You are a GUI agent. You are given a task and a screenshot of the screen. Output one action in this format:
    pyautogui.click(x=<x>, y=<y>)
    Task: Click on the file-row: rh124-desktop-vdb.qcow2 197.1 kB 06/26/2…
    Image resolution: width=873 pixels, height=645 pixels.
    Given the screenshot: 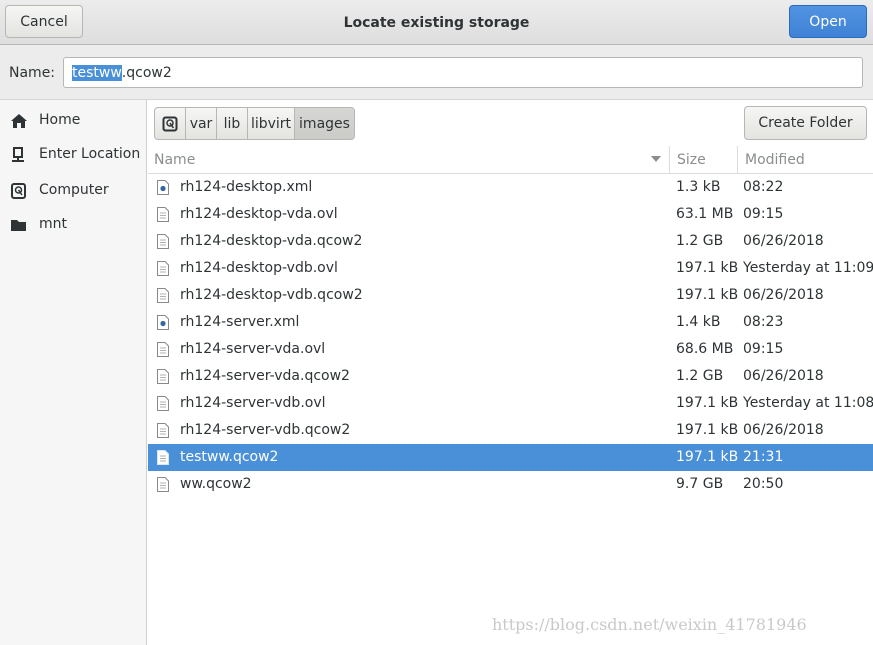 What is the action you would take?
    pyautogui.click(x=510, y=295)
    